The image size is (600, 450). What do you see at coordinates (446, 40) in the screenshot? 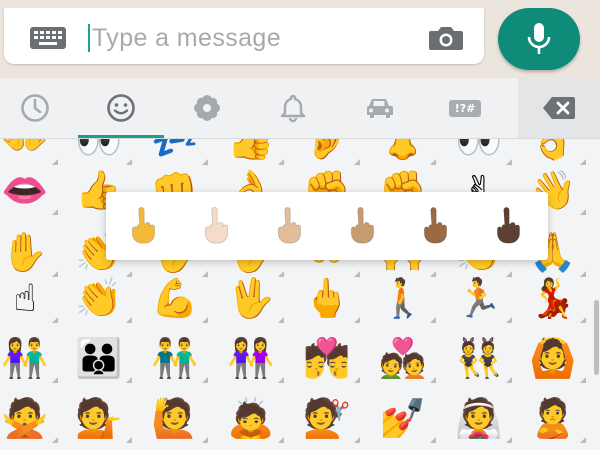
I see `camera-icon` at bounding box center [446, 40].